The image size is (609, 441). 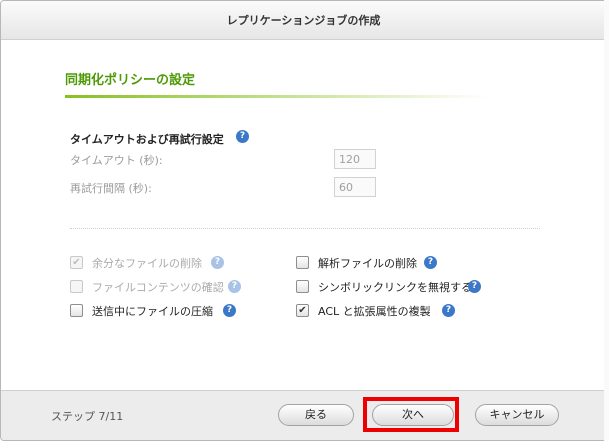 I want to click on remove-extra-files-label: 余分なファイルの削除, so click(x=147, y=263).